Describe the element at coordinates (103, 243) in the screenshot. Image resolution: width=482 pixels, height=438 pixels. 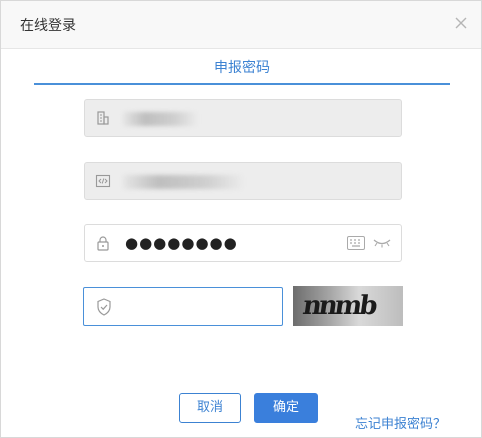
I see `lock-icon` at that location.